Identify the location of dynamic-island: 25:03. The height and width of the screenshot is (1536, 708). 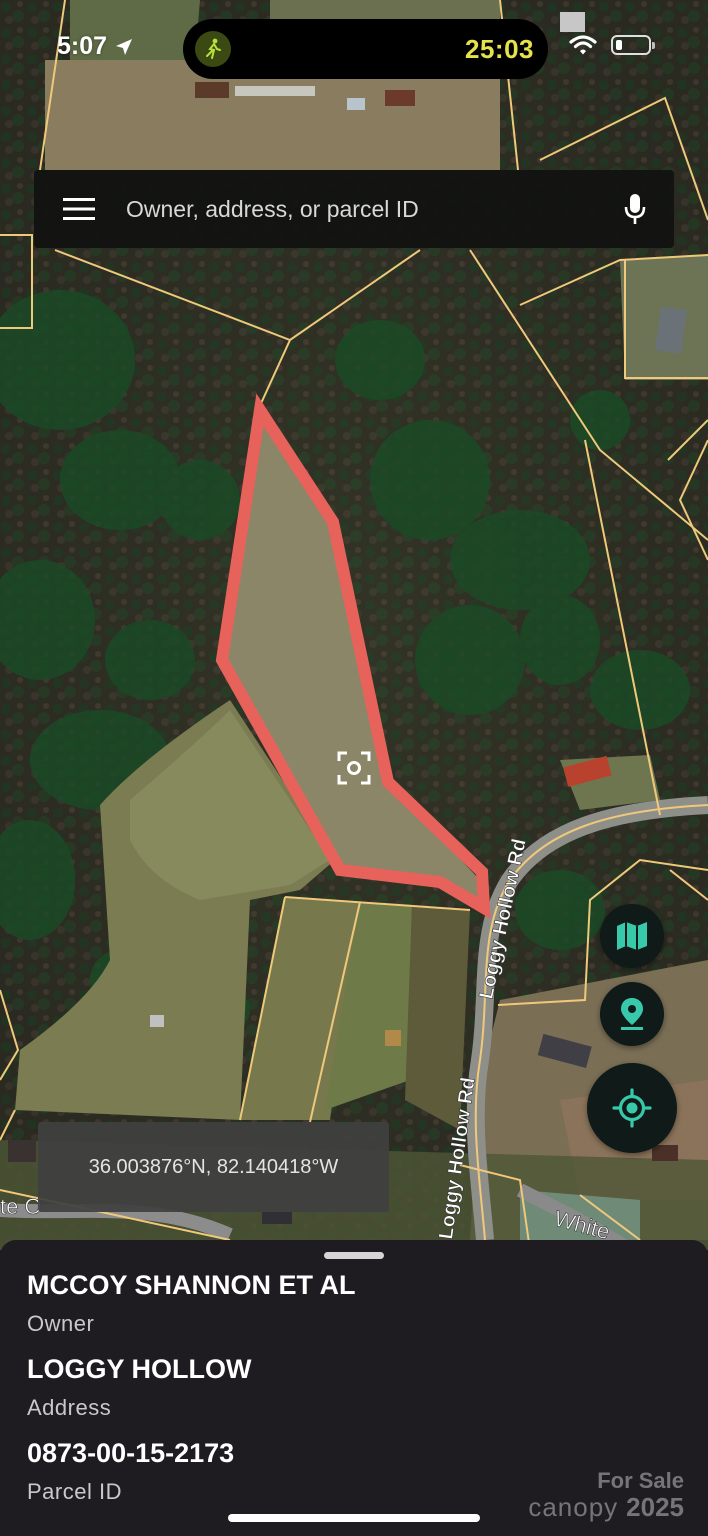
(365, 49).